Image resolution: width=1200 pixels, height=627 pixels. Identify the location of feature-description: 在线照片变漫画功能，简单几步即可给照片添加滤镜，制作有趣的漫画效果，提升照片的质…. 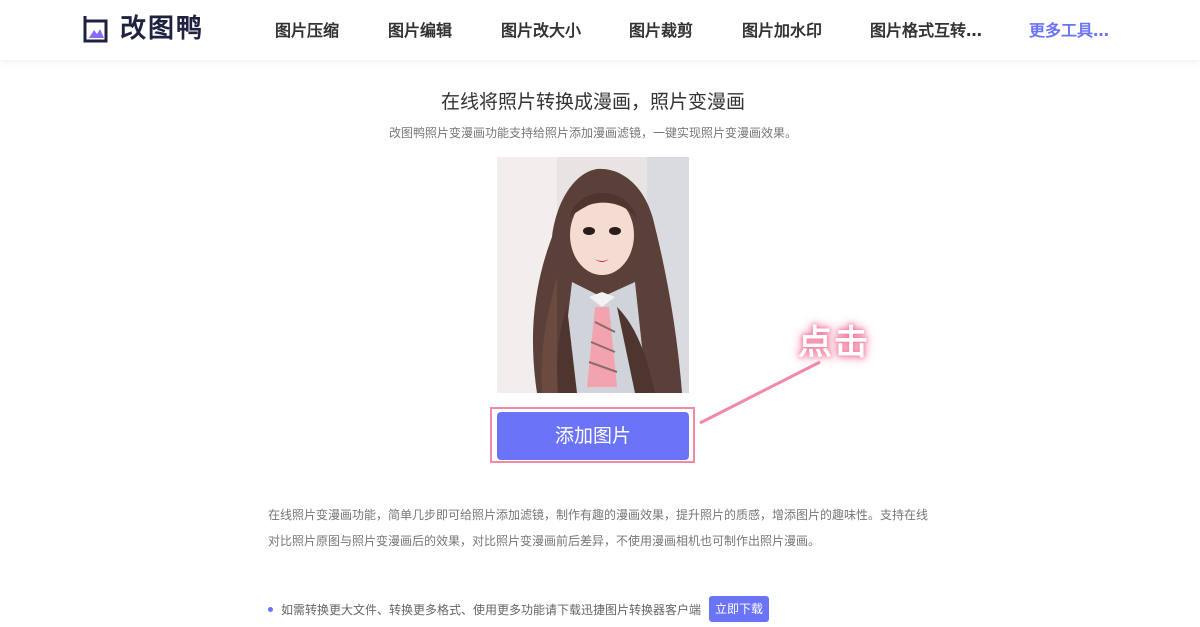
(598, 528).